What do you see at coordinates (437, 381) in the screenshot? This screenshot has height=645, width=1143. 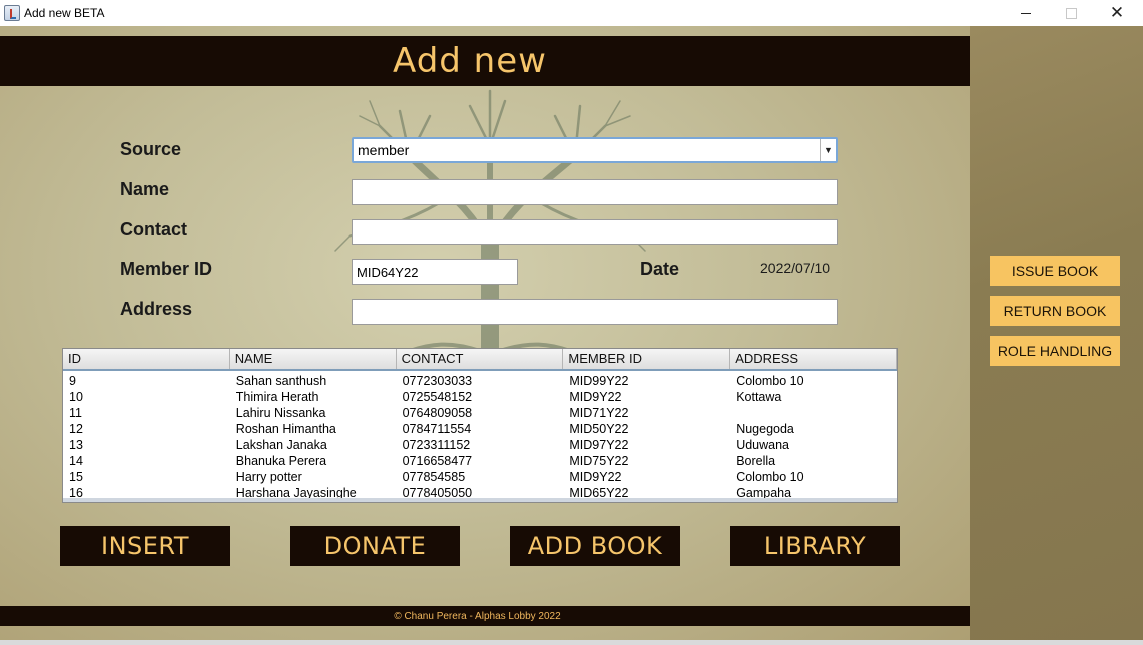 I see `table-cell: 0772303033` at bounding box center [437, 381].